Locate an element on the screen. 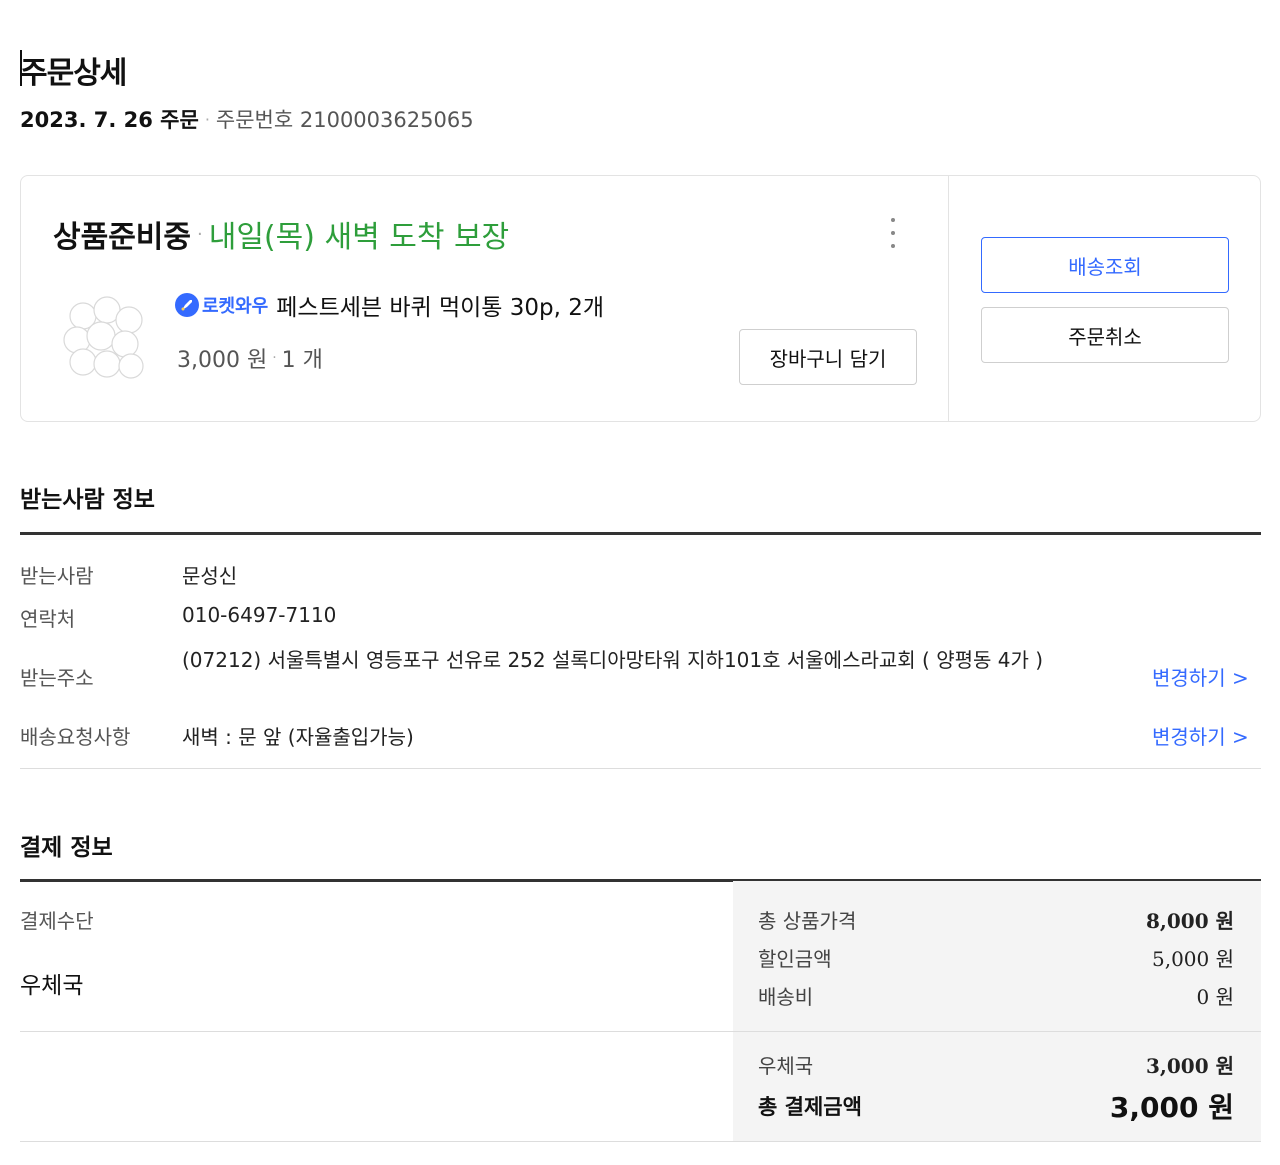 This screenshot has width=1280, height=1165. delivery-promise: 내일(목) 새벽 도착 보장 is located at coordinates (359, 237).